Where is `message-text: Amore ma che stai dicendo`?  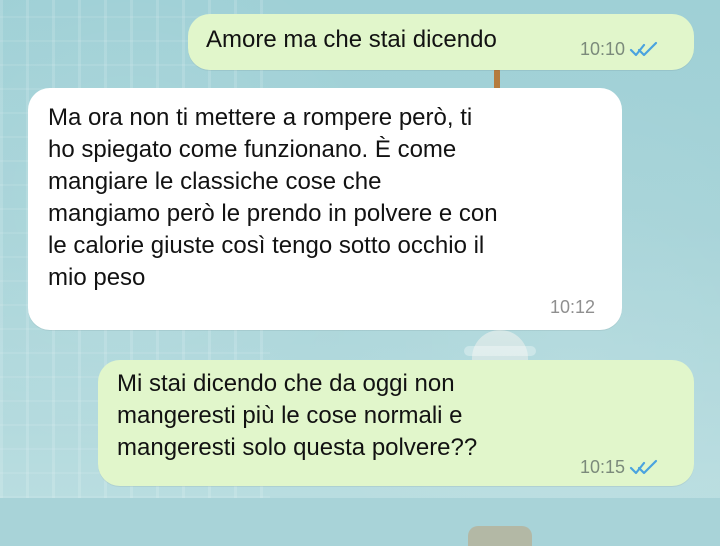
message-text: Amore ma che stai dicendo is located at coordinates (351, 39).